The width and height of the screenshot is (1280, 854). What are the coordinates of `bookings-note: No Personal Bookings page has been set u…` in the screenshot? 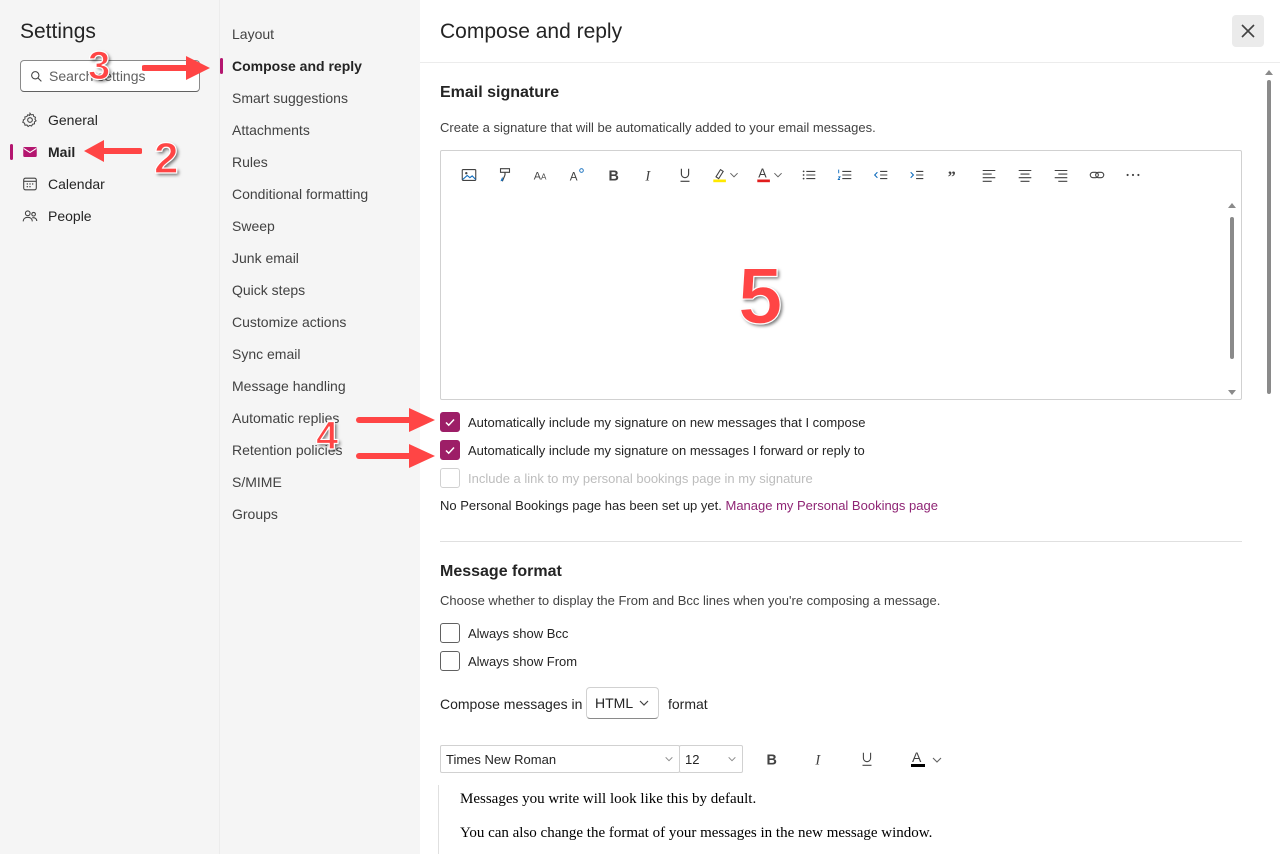 It's located at (689, 505).